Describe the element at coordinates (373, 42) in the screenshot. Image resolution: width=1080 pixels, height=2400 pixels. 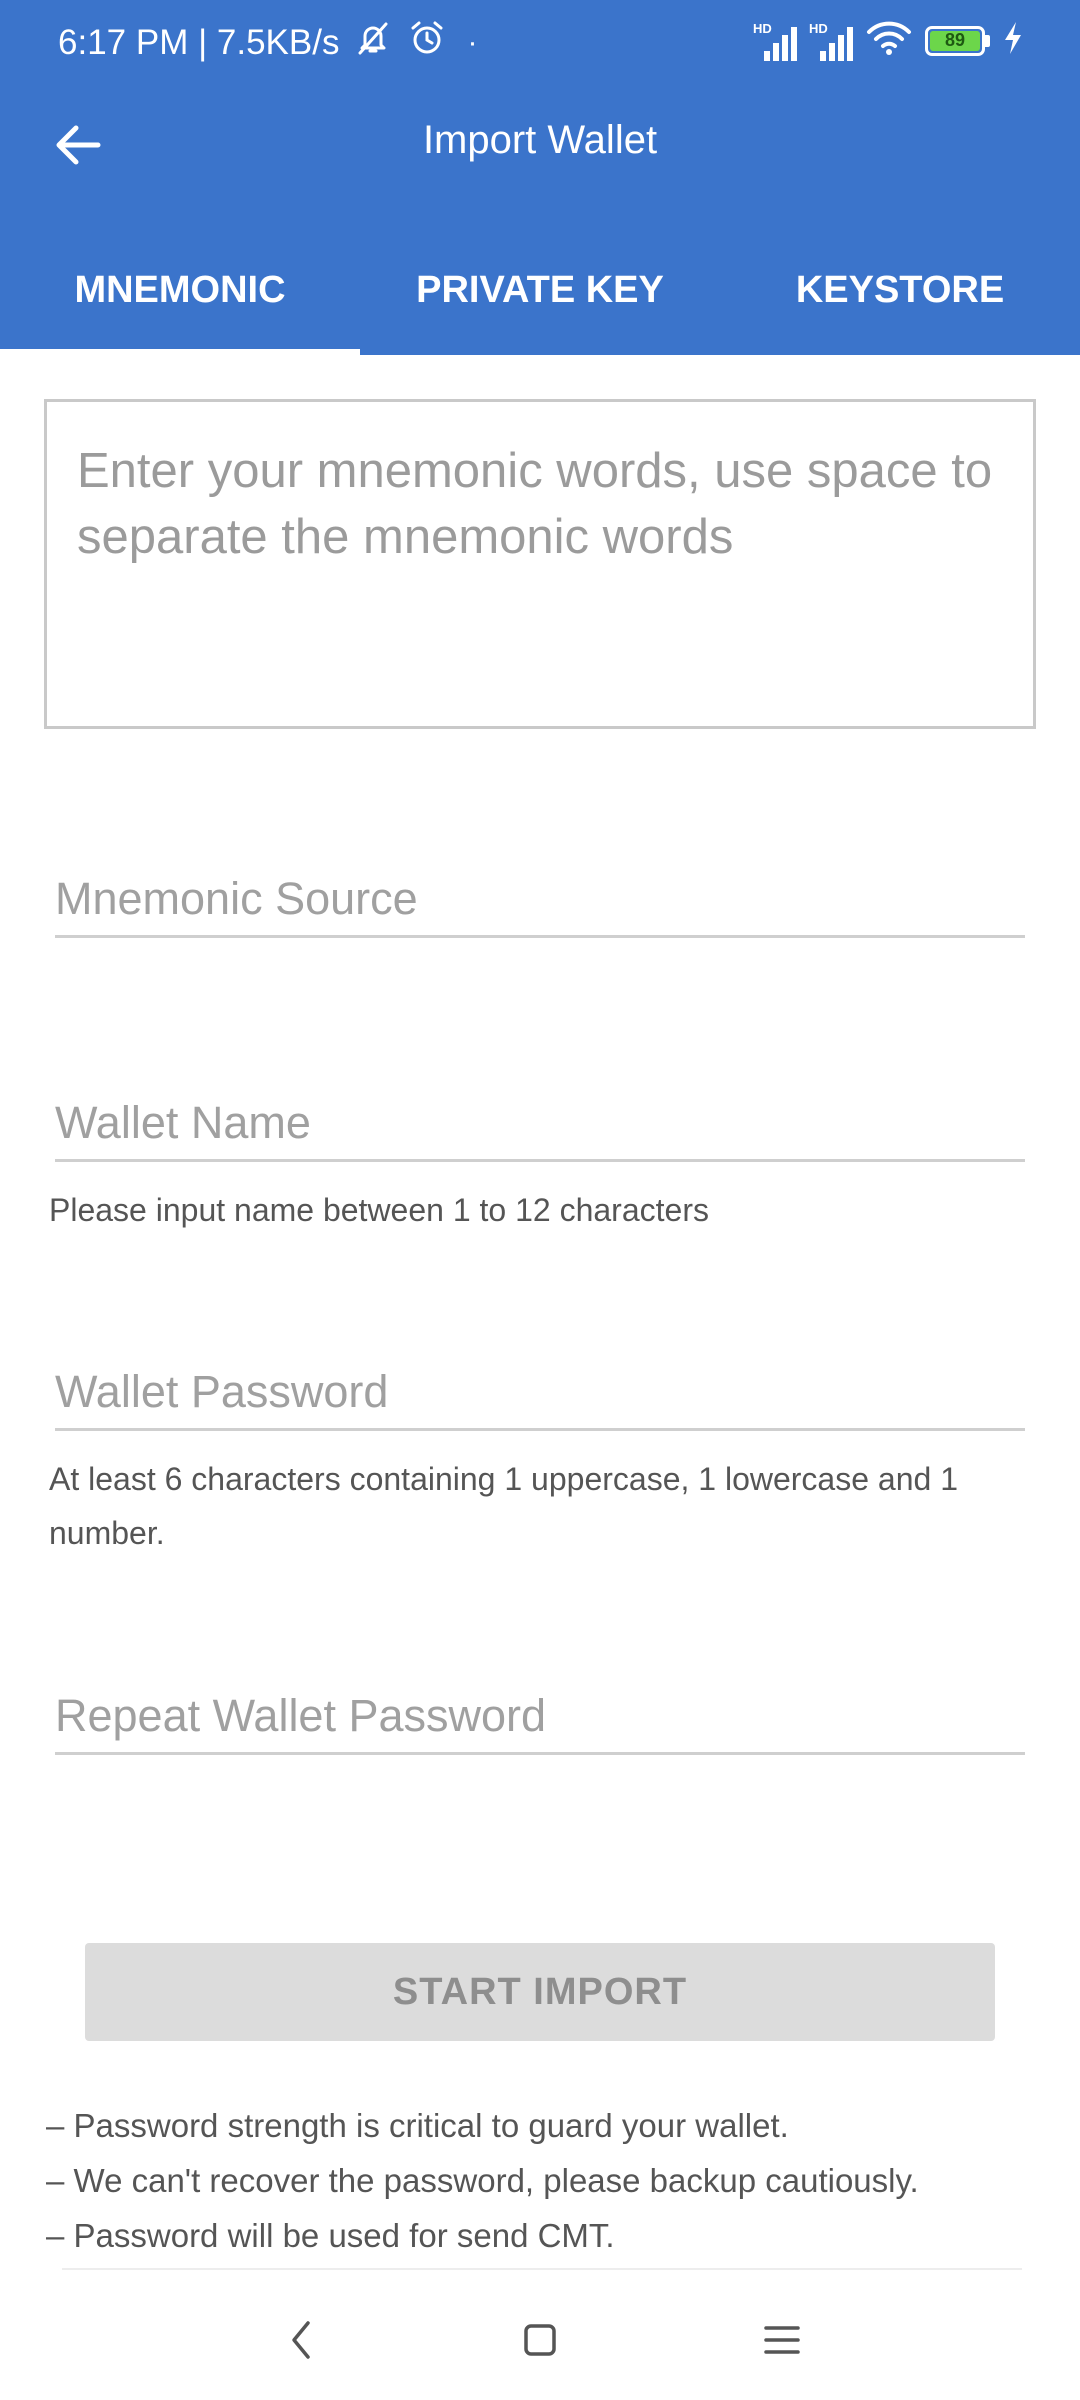
I see `mute-icon` at that location.